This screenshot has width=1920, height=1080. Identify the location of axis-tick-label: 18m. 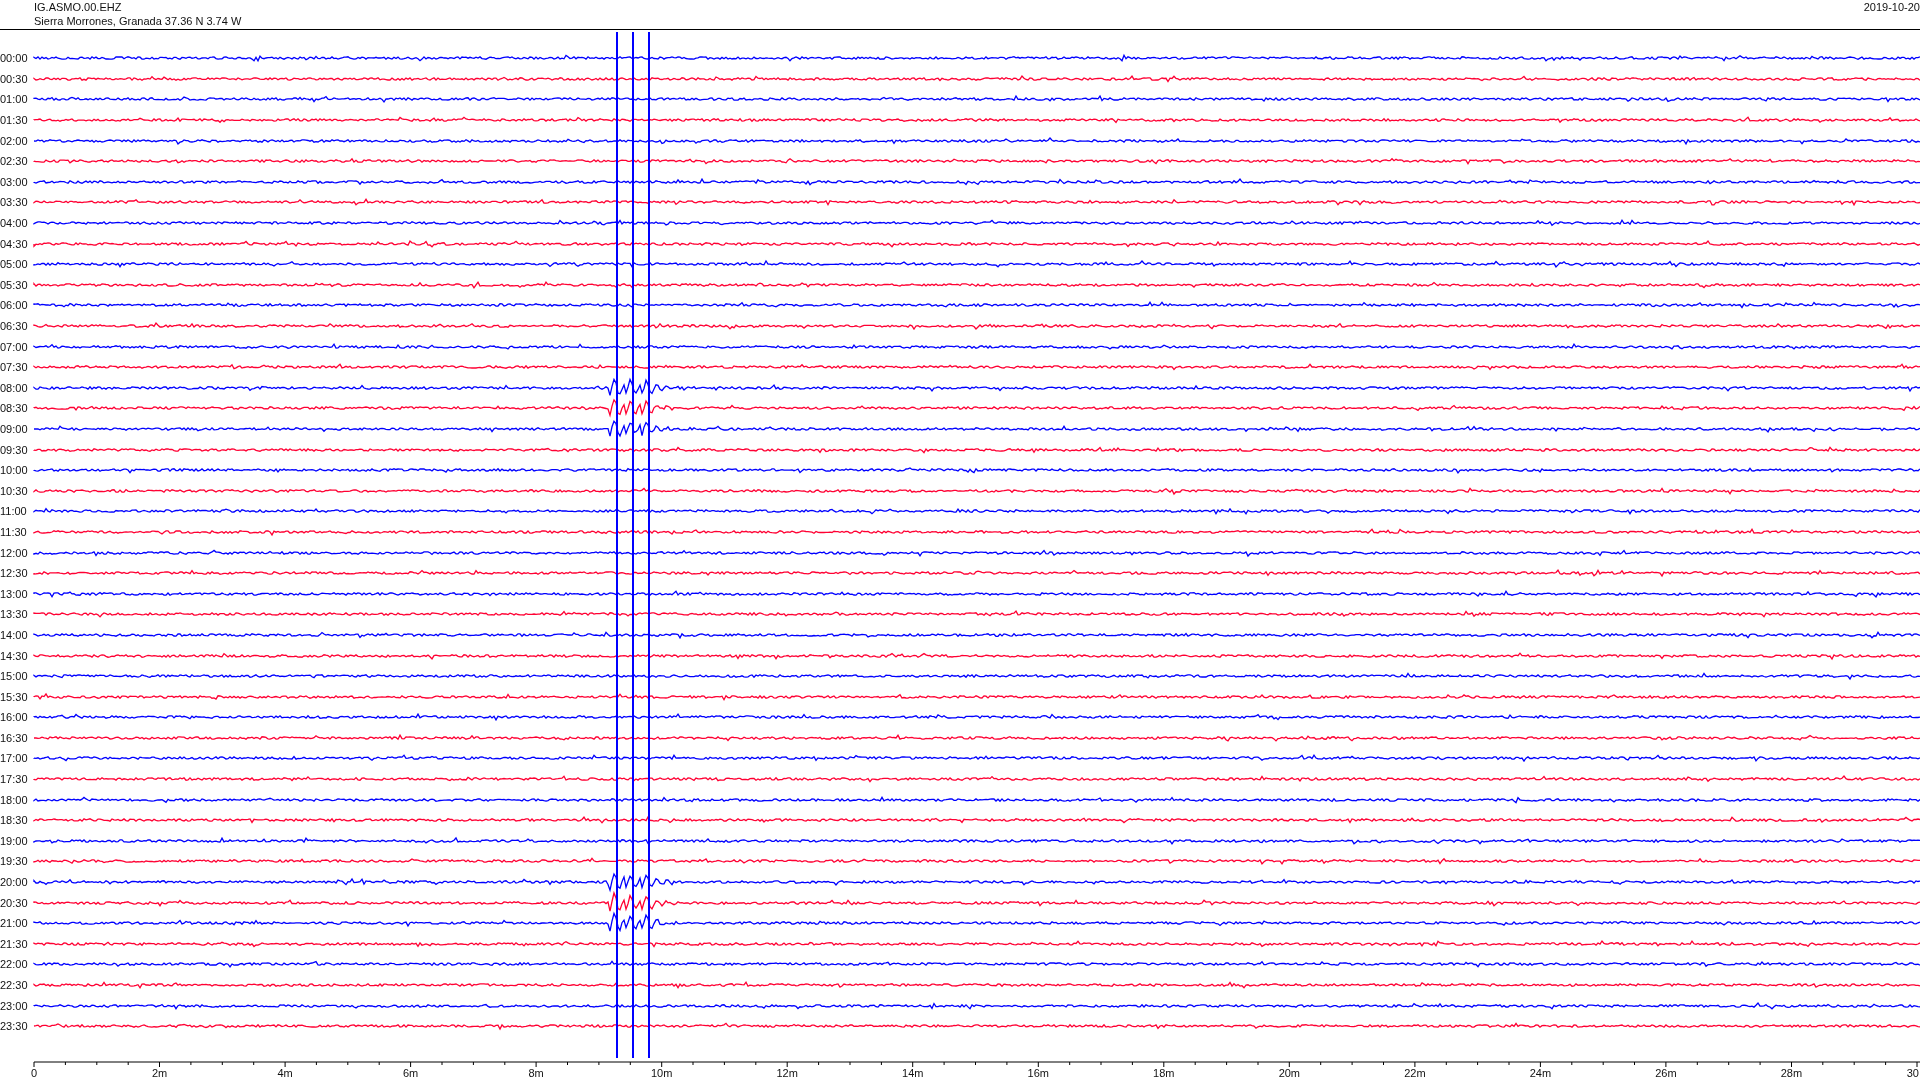
(1164, 1073).